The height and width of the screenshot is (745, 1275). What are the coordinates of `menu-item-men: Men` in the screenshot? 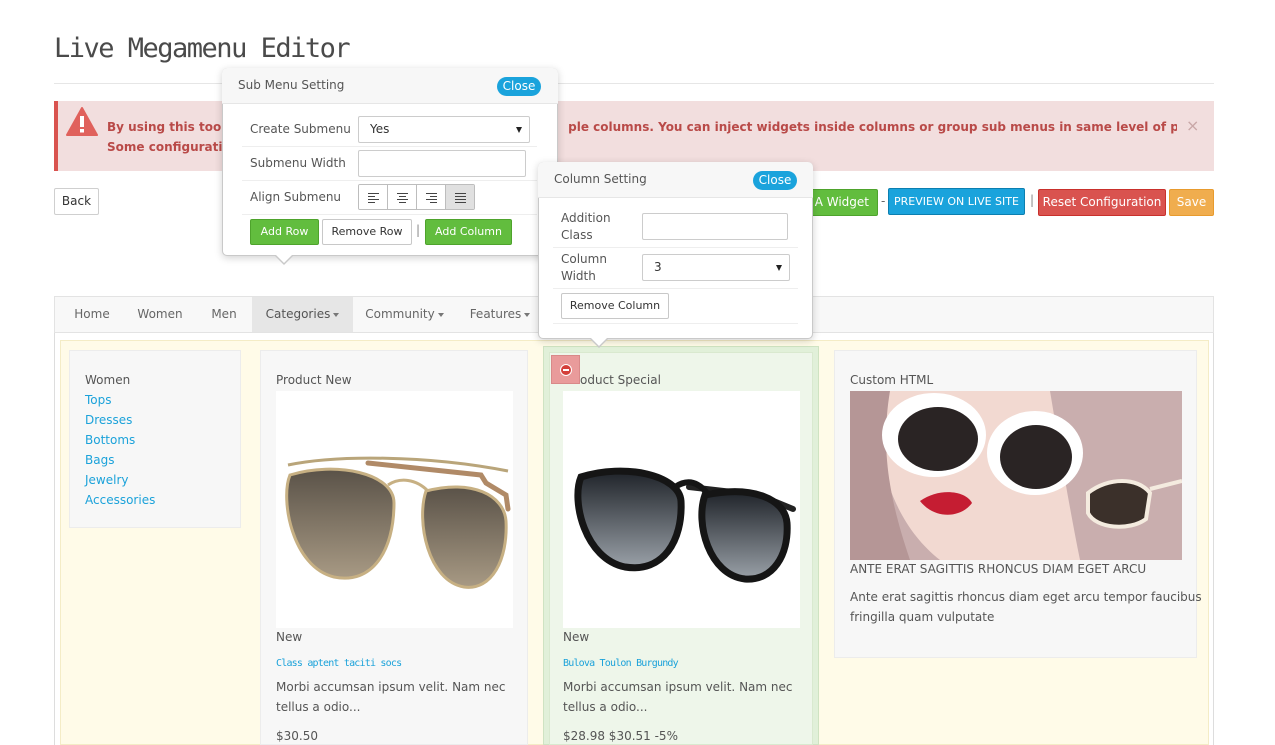 It's located at (224, 314).